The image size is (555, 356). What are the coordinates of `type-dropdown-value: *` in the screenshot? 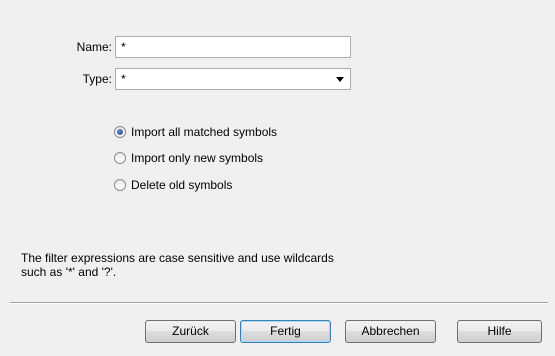 It's located at (123, 79).